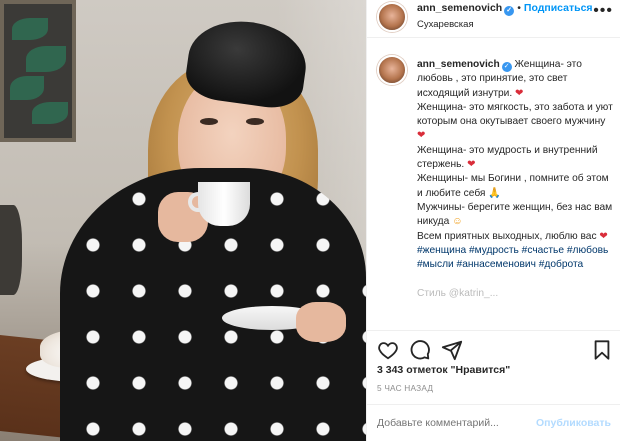  Describe the element at coordinates (558, 8) in the screenshot. I see `follow-button: Подписаться` at that location.